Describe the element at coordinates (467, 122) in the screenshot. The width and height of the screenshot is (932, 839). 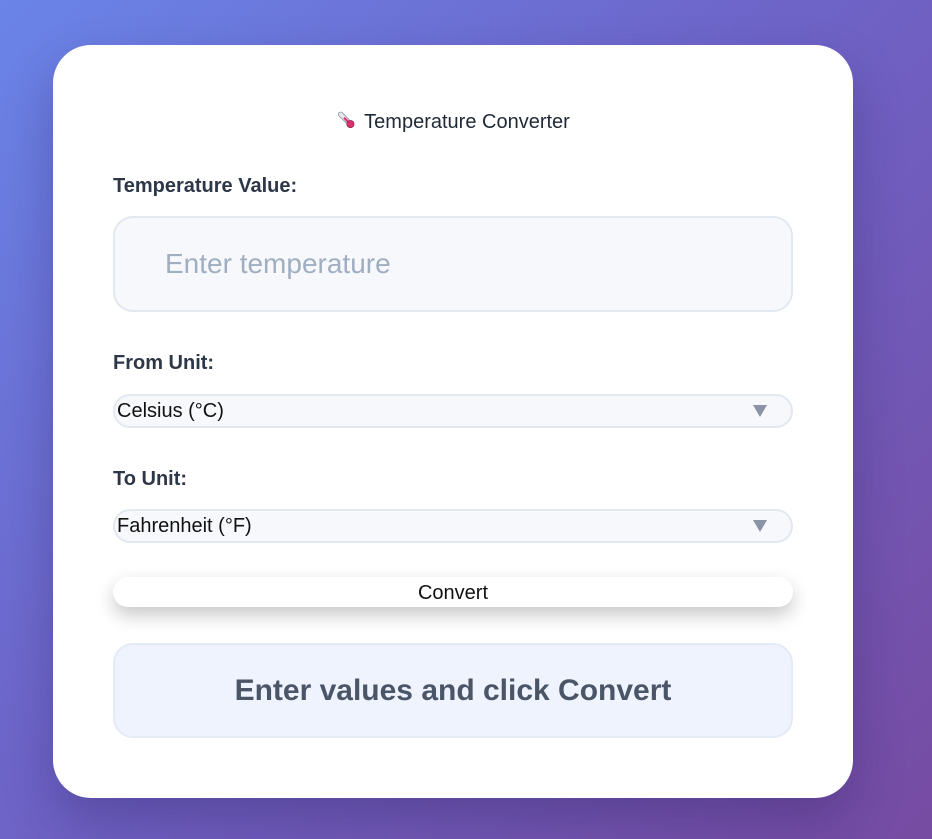
I see `app-title-text: Temperature Converter` at that location.